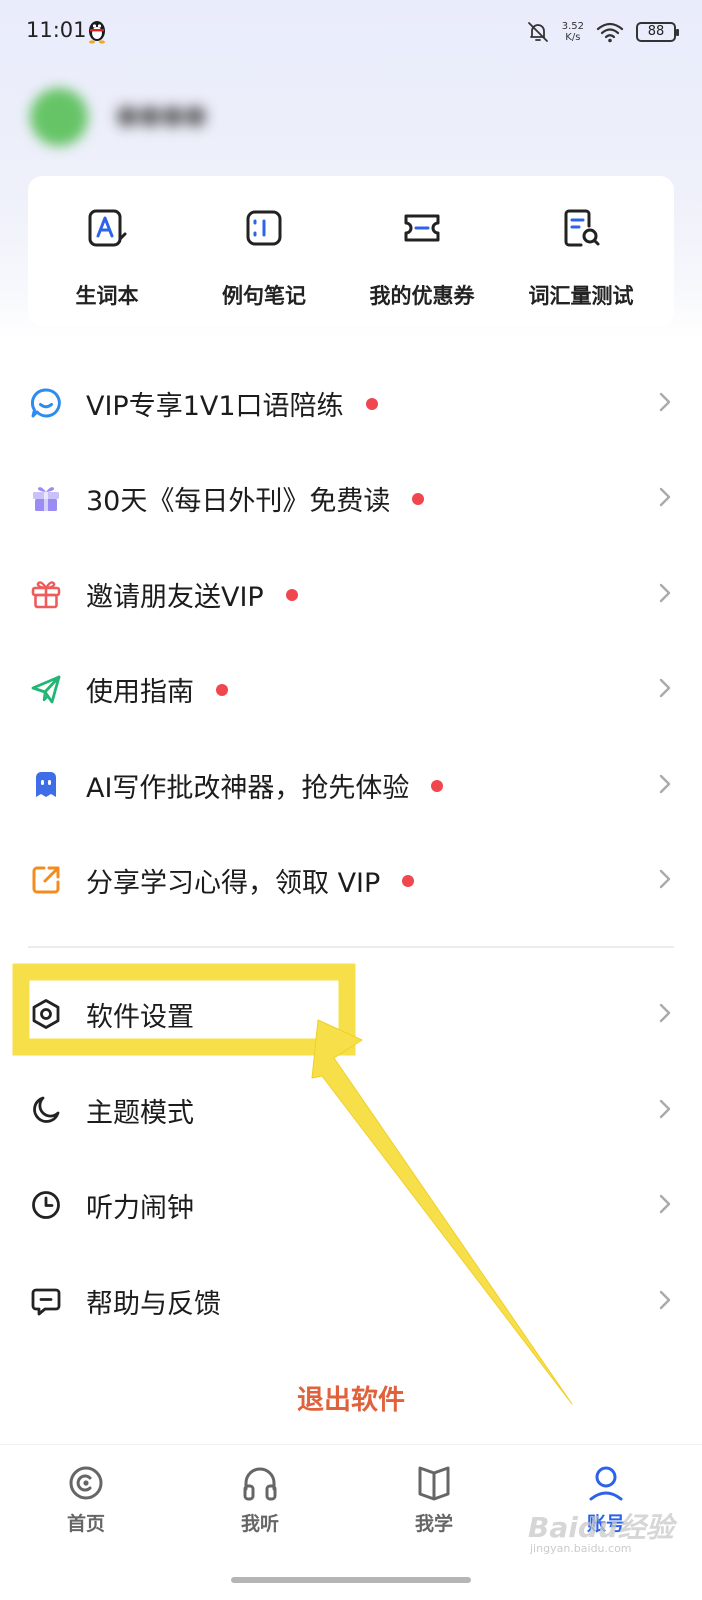 This screenshot has width=702, height=1600. Describe the element at coordinates (351, 947) in the screenshot. I see `section-divider` at that location.